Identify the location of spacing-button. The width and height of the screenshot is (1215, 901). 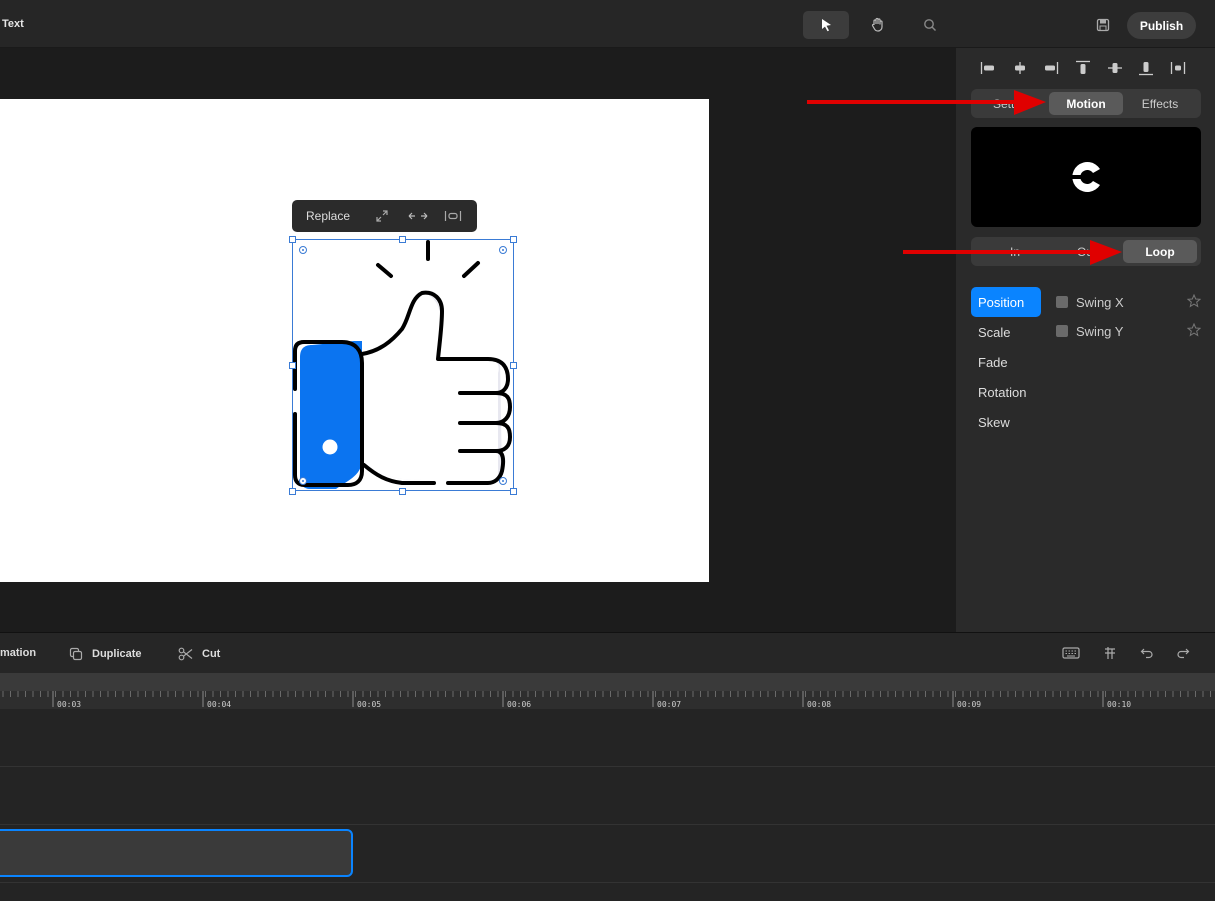
(453, 216).